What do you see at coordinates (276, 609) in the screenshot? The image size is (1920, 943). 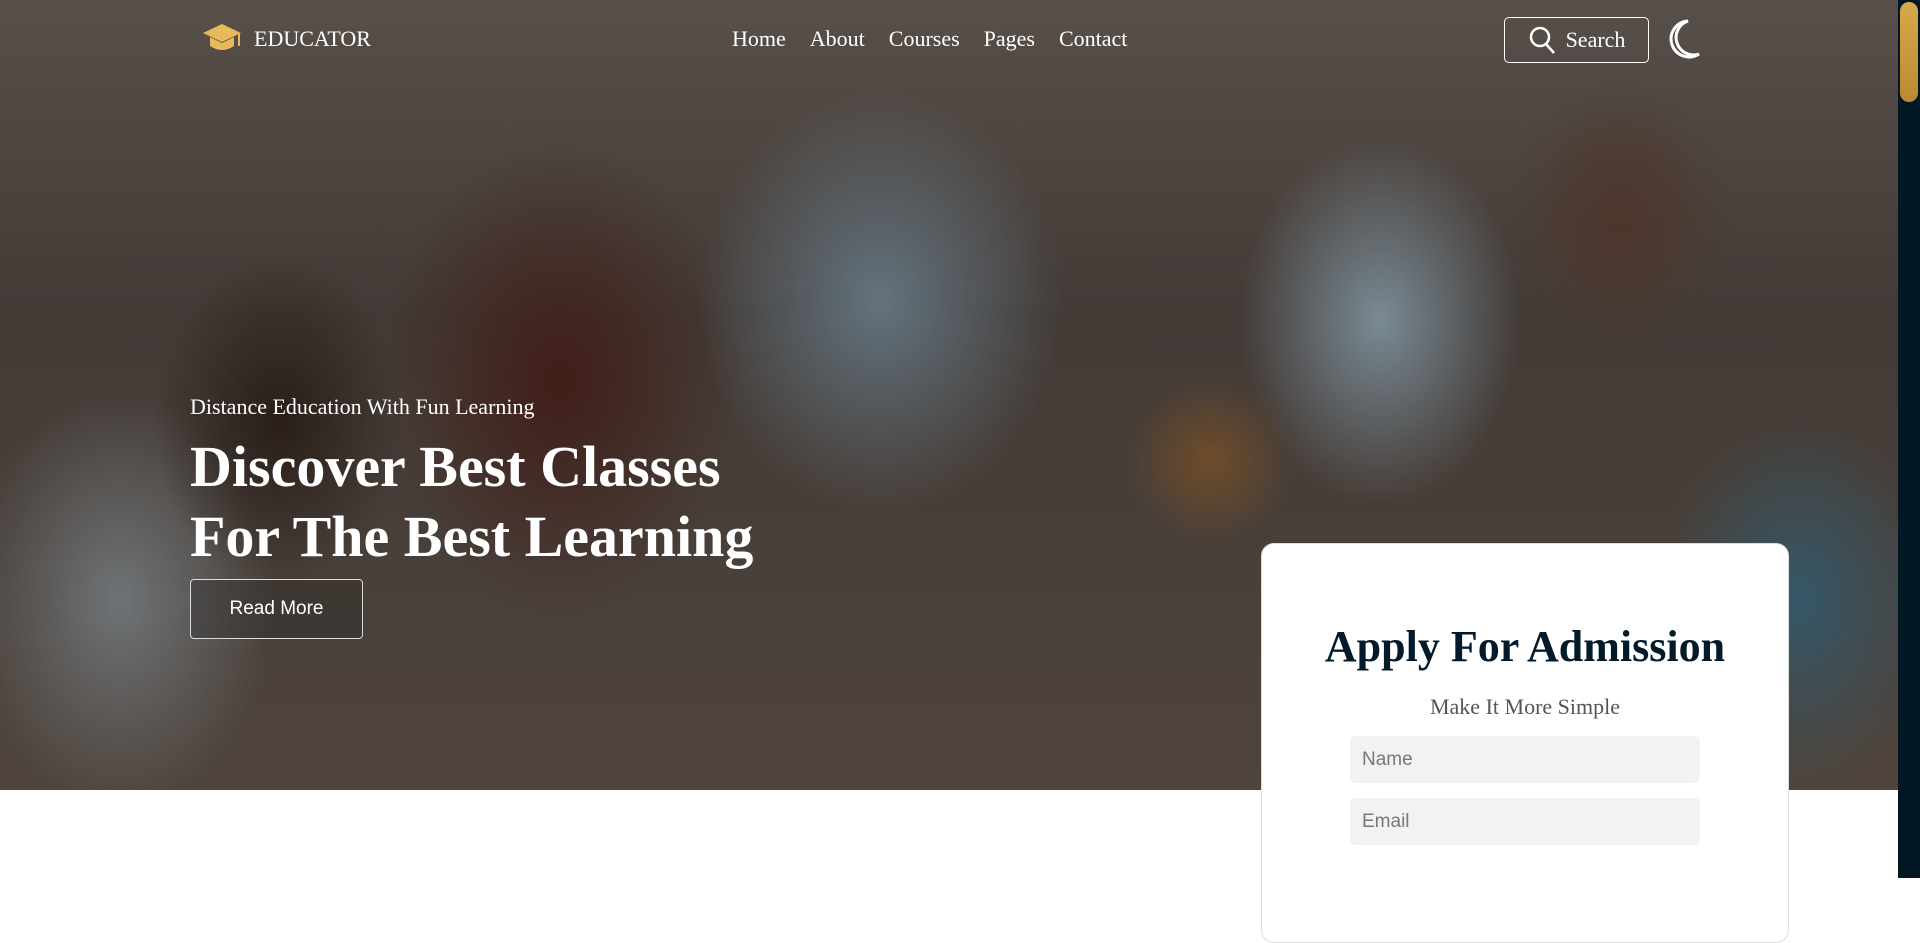 I see `read-more-button: Read More` at bounding box center [276, 609].